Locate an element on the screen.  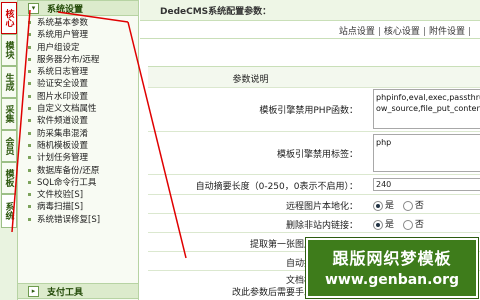
watermark-url: www.genban.org is located at coordinates (391, 280).